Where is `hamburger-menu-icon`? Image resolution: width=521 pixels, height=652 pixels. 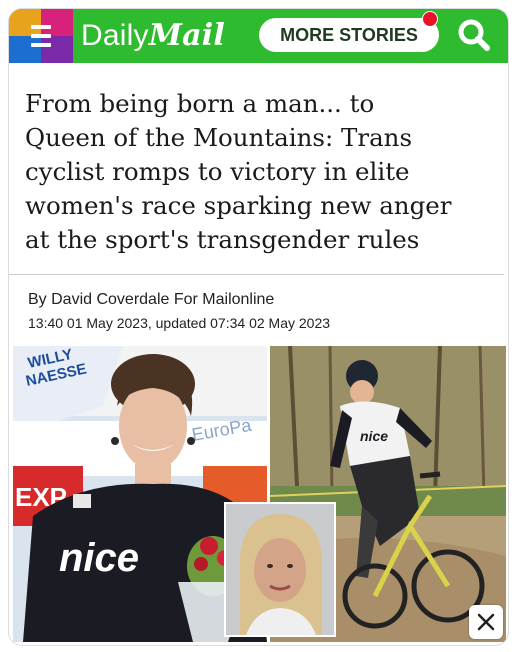
hamburger-menu-icon is located at coordinates (41, 27).